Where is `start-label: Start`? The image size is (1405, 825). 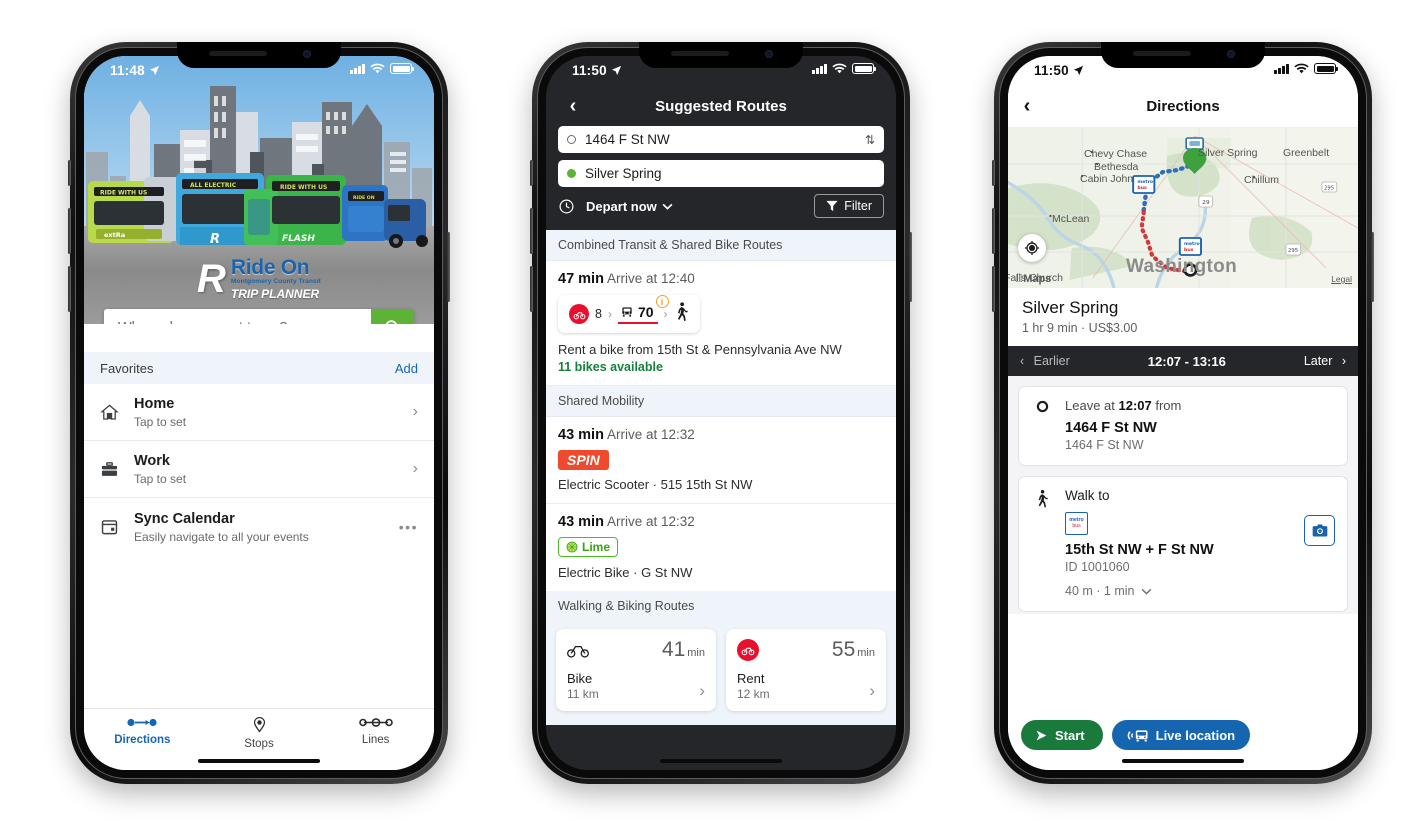
start-label: Start is located at coordinates (1070, 735).